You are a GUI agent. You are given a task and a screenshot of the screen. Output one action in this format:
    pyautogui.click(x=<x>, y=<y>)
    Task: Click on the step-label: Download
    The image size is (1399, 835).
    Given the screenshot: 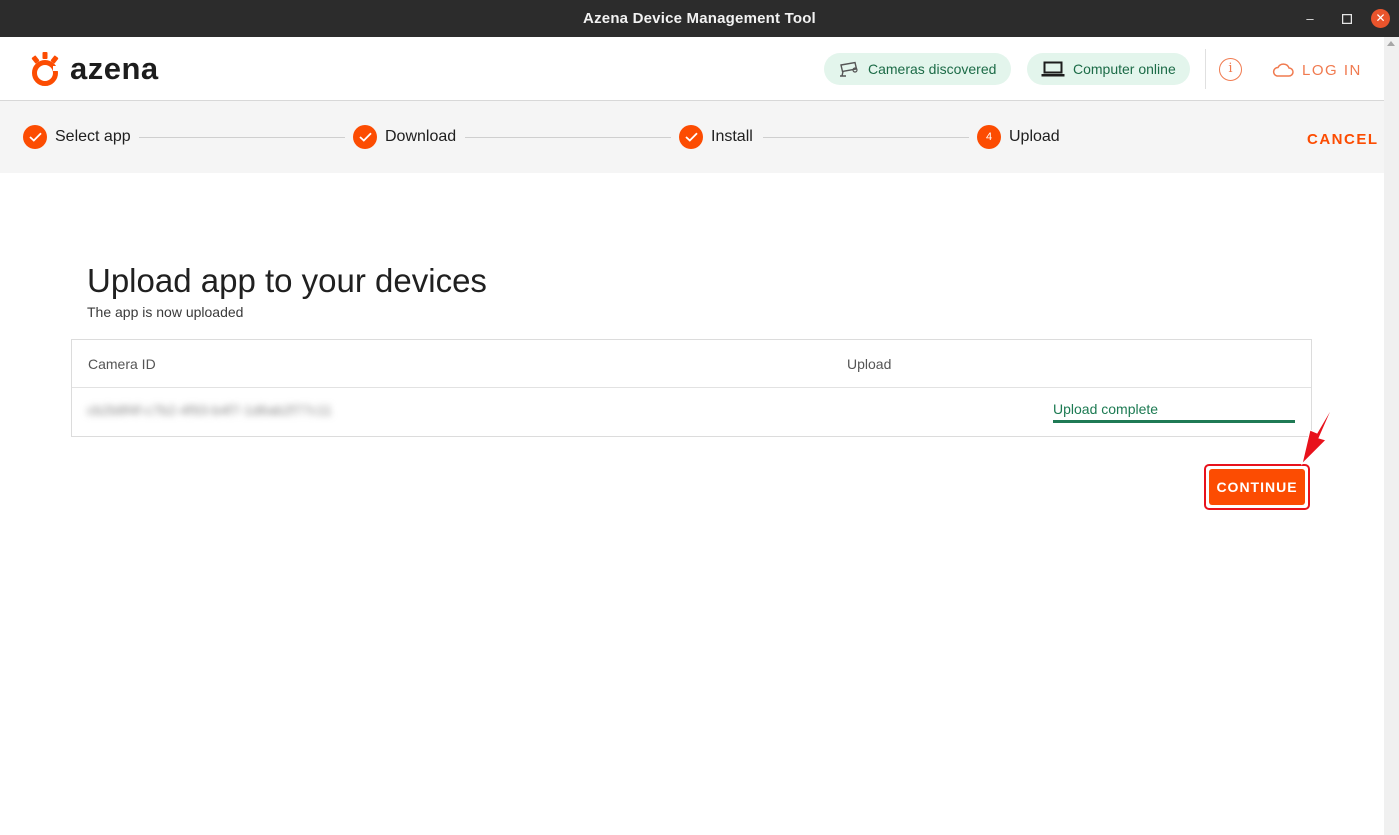 What is the action you would take?
    pyautogui.click(x=421, y=136)
    